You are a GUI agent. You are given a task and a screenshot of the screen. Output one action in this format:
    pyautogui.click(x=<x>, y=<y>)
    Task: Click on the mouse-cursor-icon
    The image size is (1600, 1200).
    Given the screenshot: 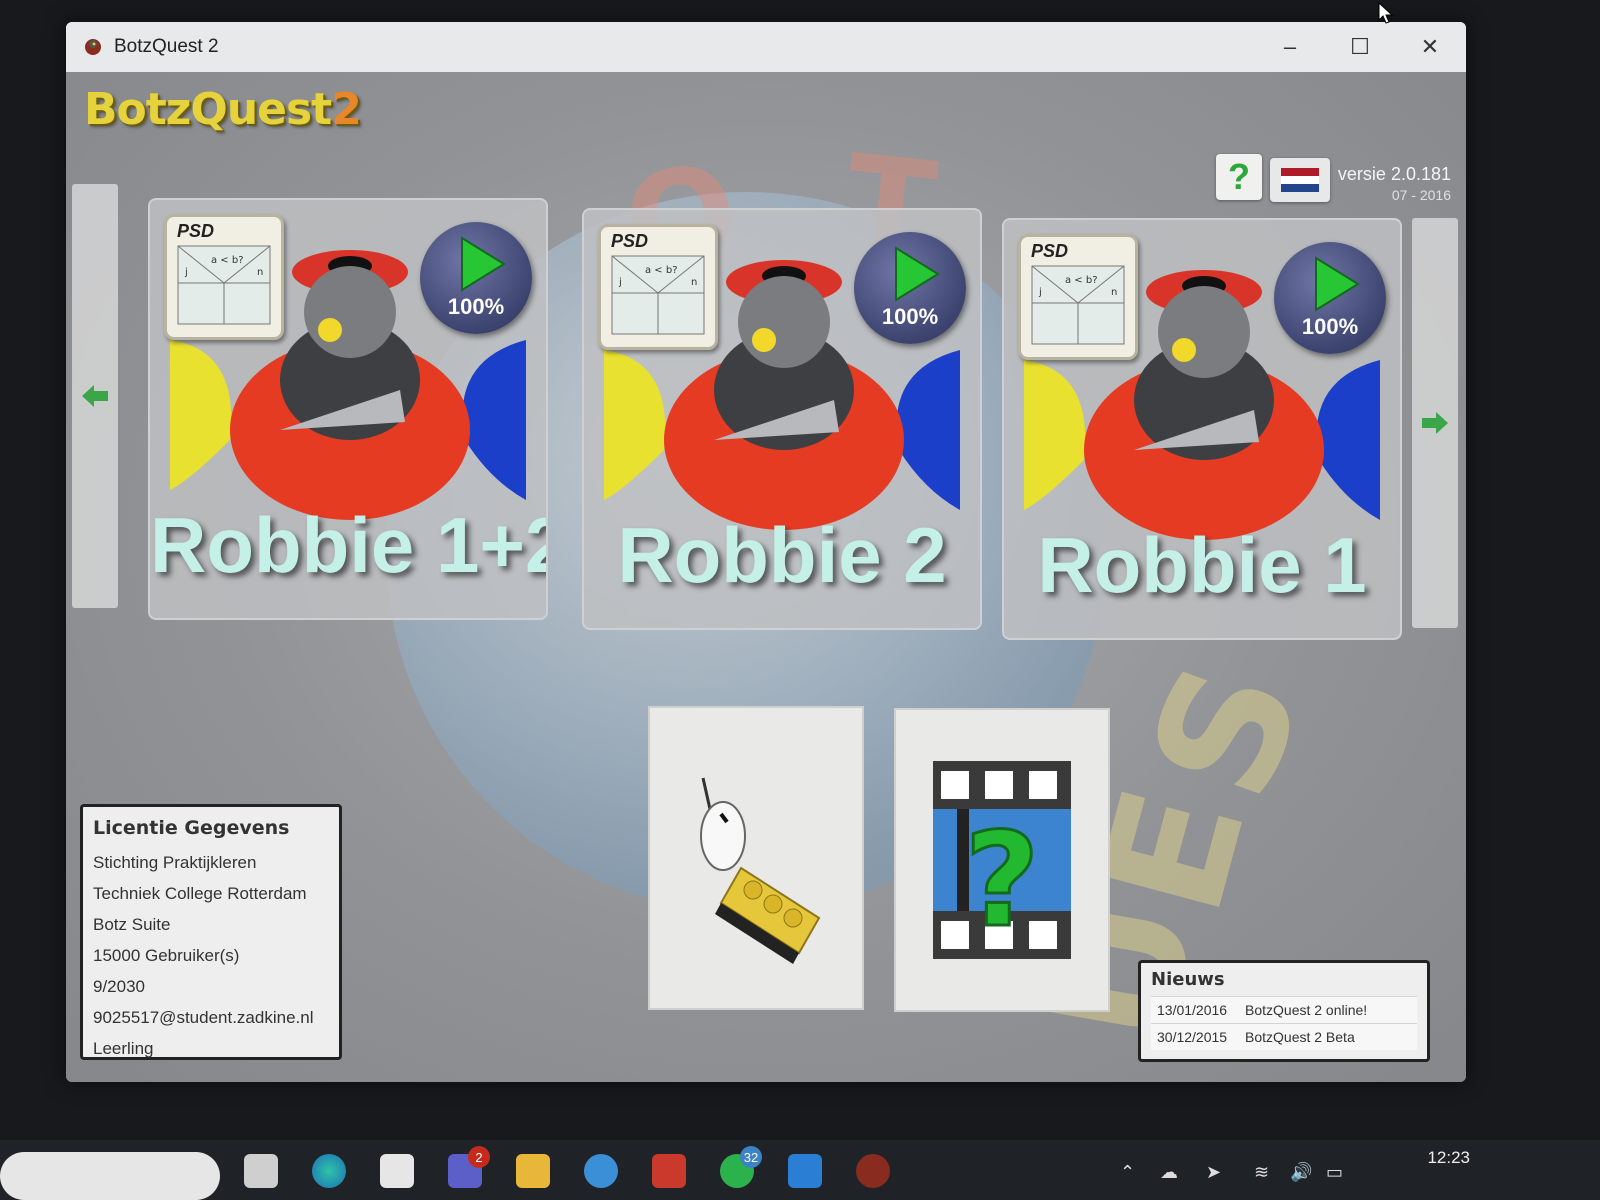 What is the action you would take?
    pyautogui.click(x=1386, y=13)
    